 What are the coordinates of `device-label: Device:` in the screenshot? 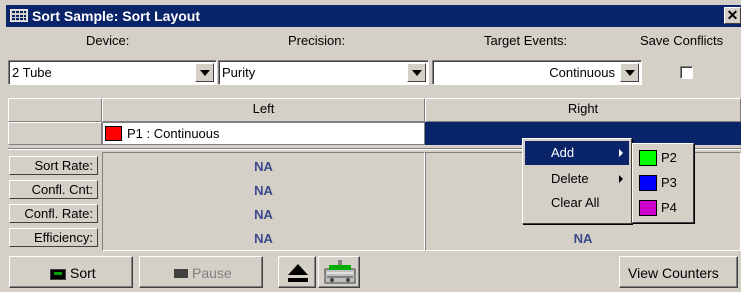 It's located at (108, 40).